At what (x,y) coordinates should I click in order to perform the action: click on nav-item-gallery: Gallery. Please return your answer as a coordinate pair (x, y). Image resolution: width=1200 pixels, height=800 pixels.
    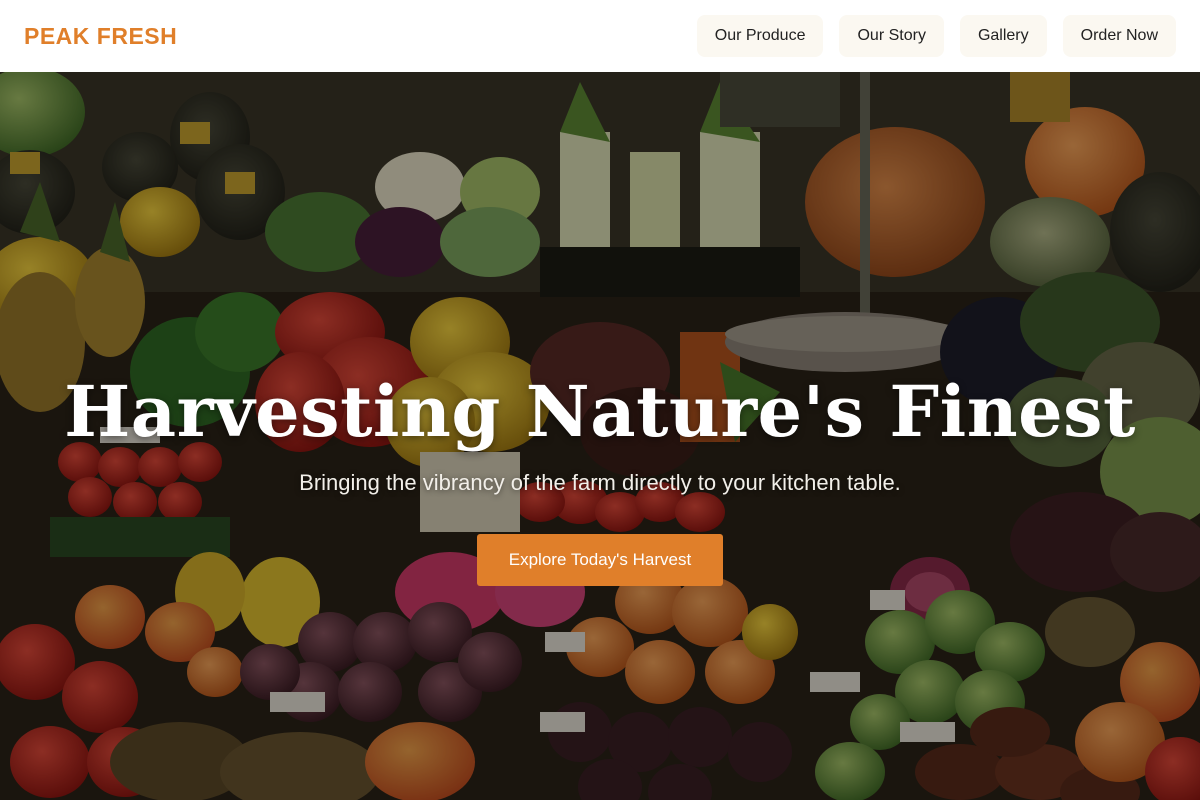
    Looking at the image, I should click on (1003, 36).